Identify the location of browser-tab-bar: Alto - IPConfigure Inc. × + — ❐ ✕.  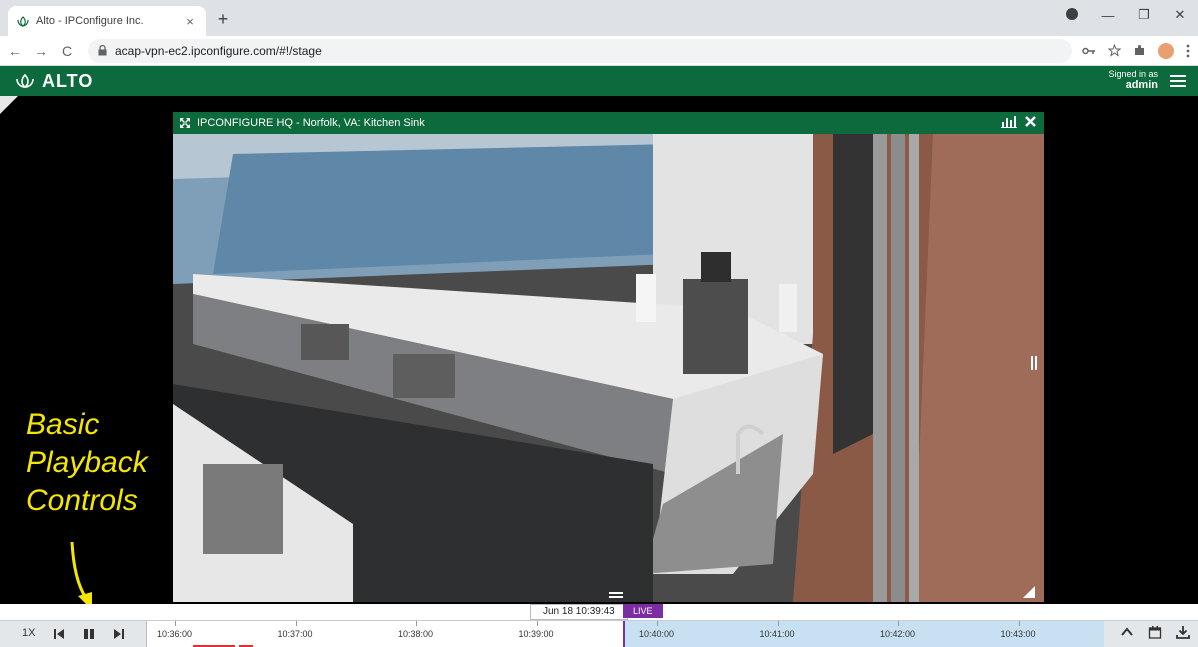
(599, 18).